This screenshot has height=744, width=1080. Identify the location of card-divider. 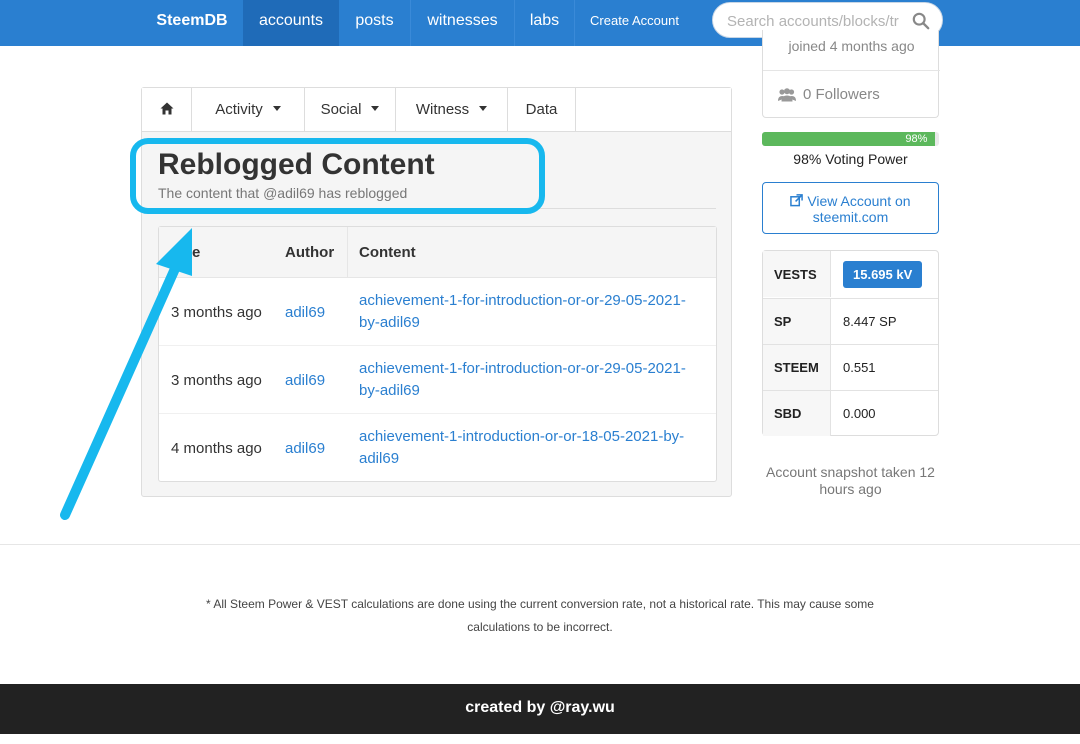
(851, 70).